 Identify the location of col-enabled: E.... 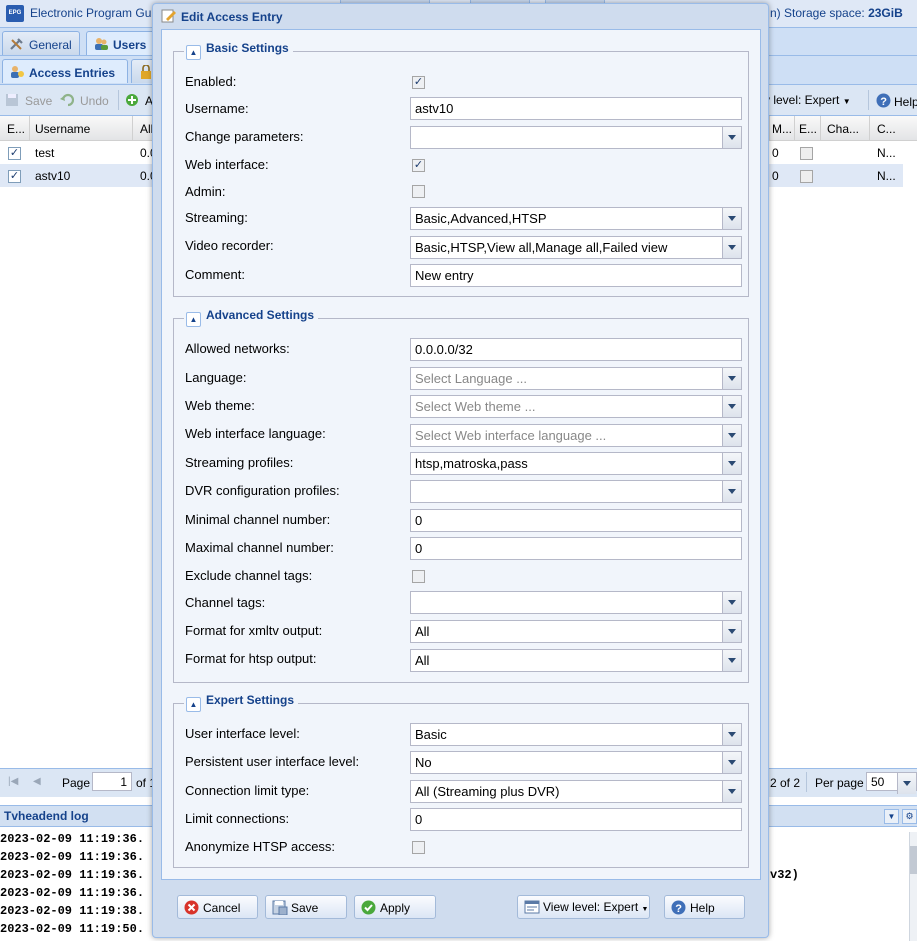
(16, 129).